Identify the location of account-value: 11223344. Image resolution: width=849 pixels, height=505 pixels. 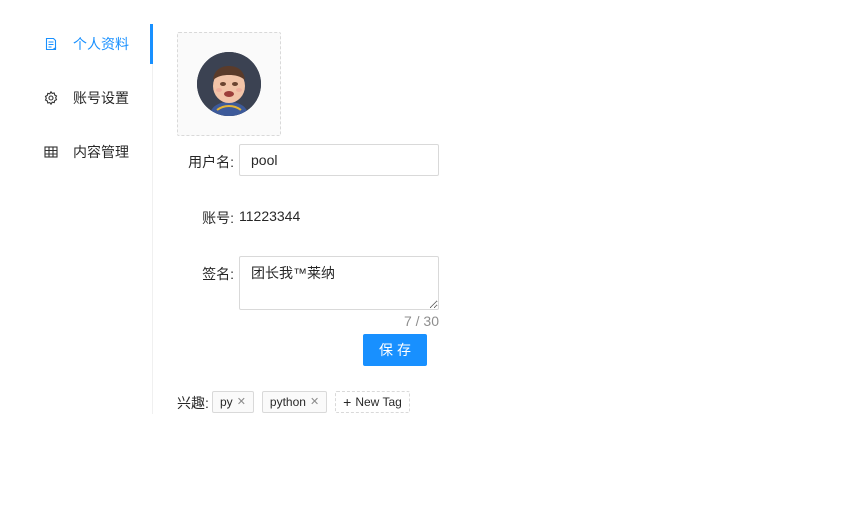
(270, 216).